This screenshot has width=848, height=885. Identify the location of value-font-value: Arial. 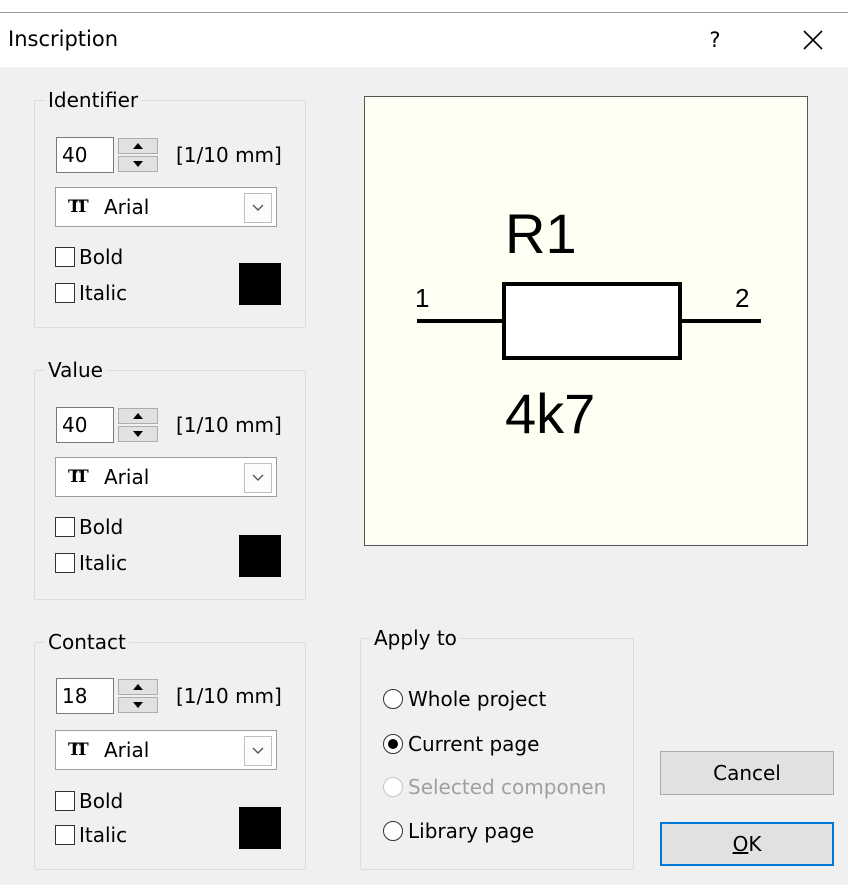
(127, 477).